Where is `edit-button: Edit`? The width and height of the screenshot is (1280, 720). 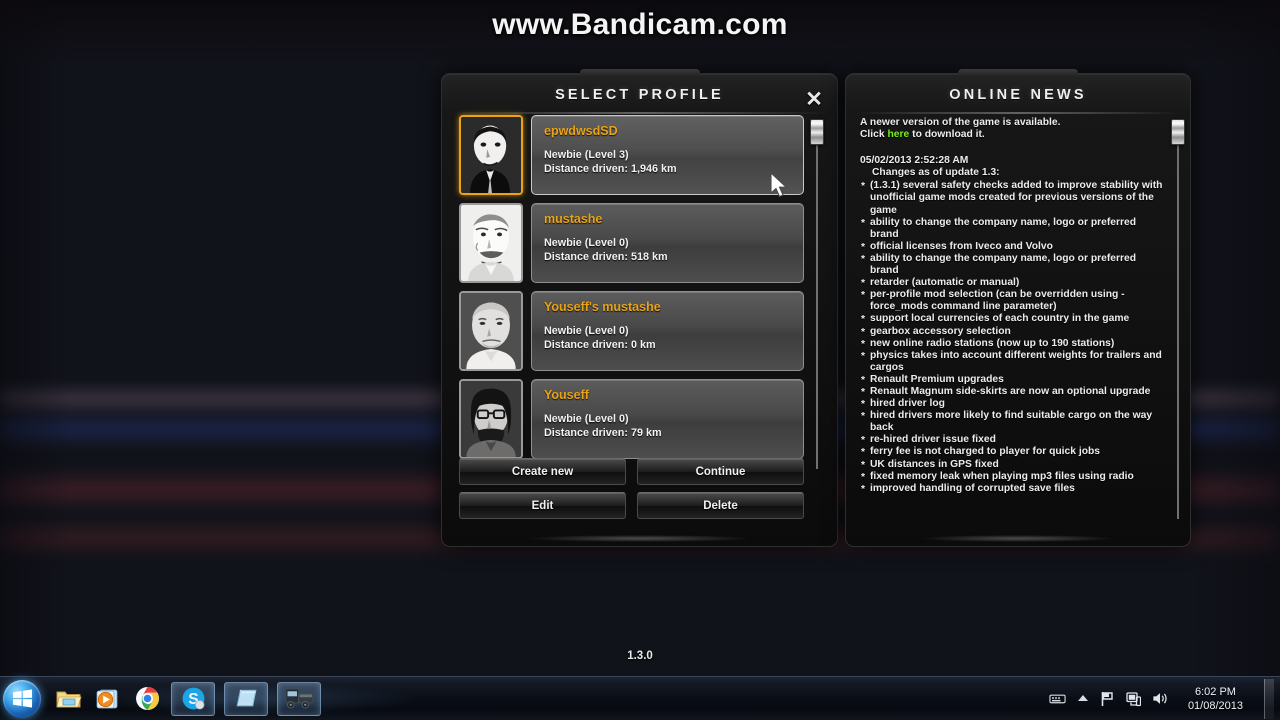 edit-button: Edit is located at coordinates (542, 505).